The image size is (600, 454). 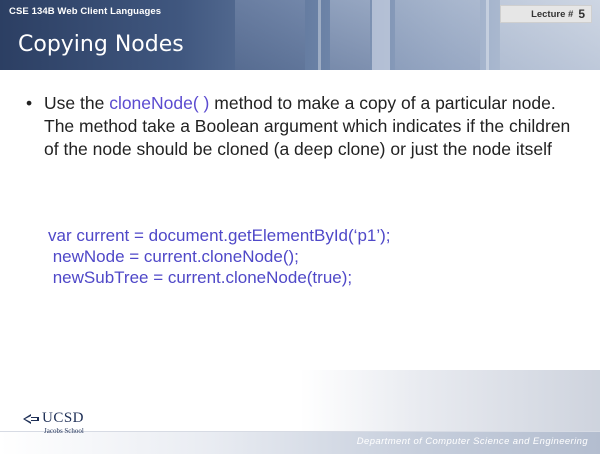 I want to click on ucsd-trident-icon, so click(x=31, y=419).